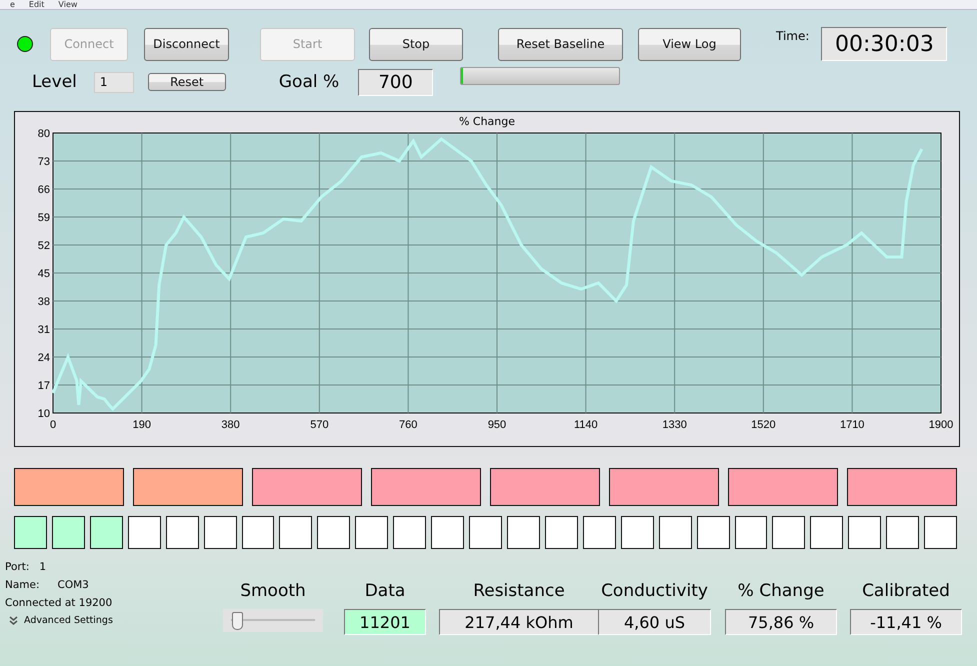  Describe the element at coordinates (941, 425) in the screenshot. I see `x-tick-label: 1900` at that location.